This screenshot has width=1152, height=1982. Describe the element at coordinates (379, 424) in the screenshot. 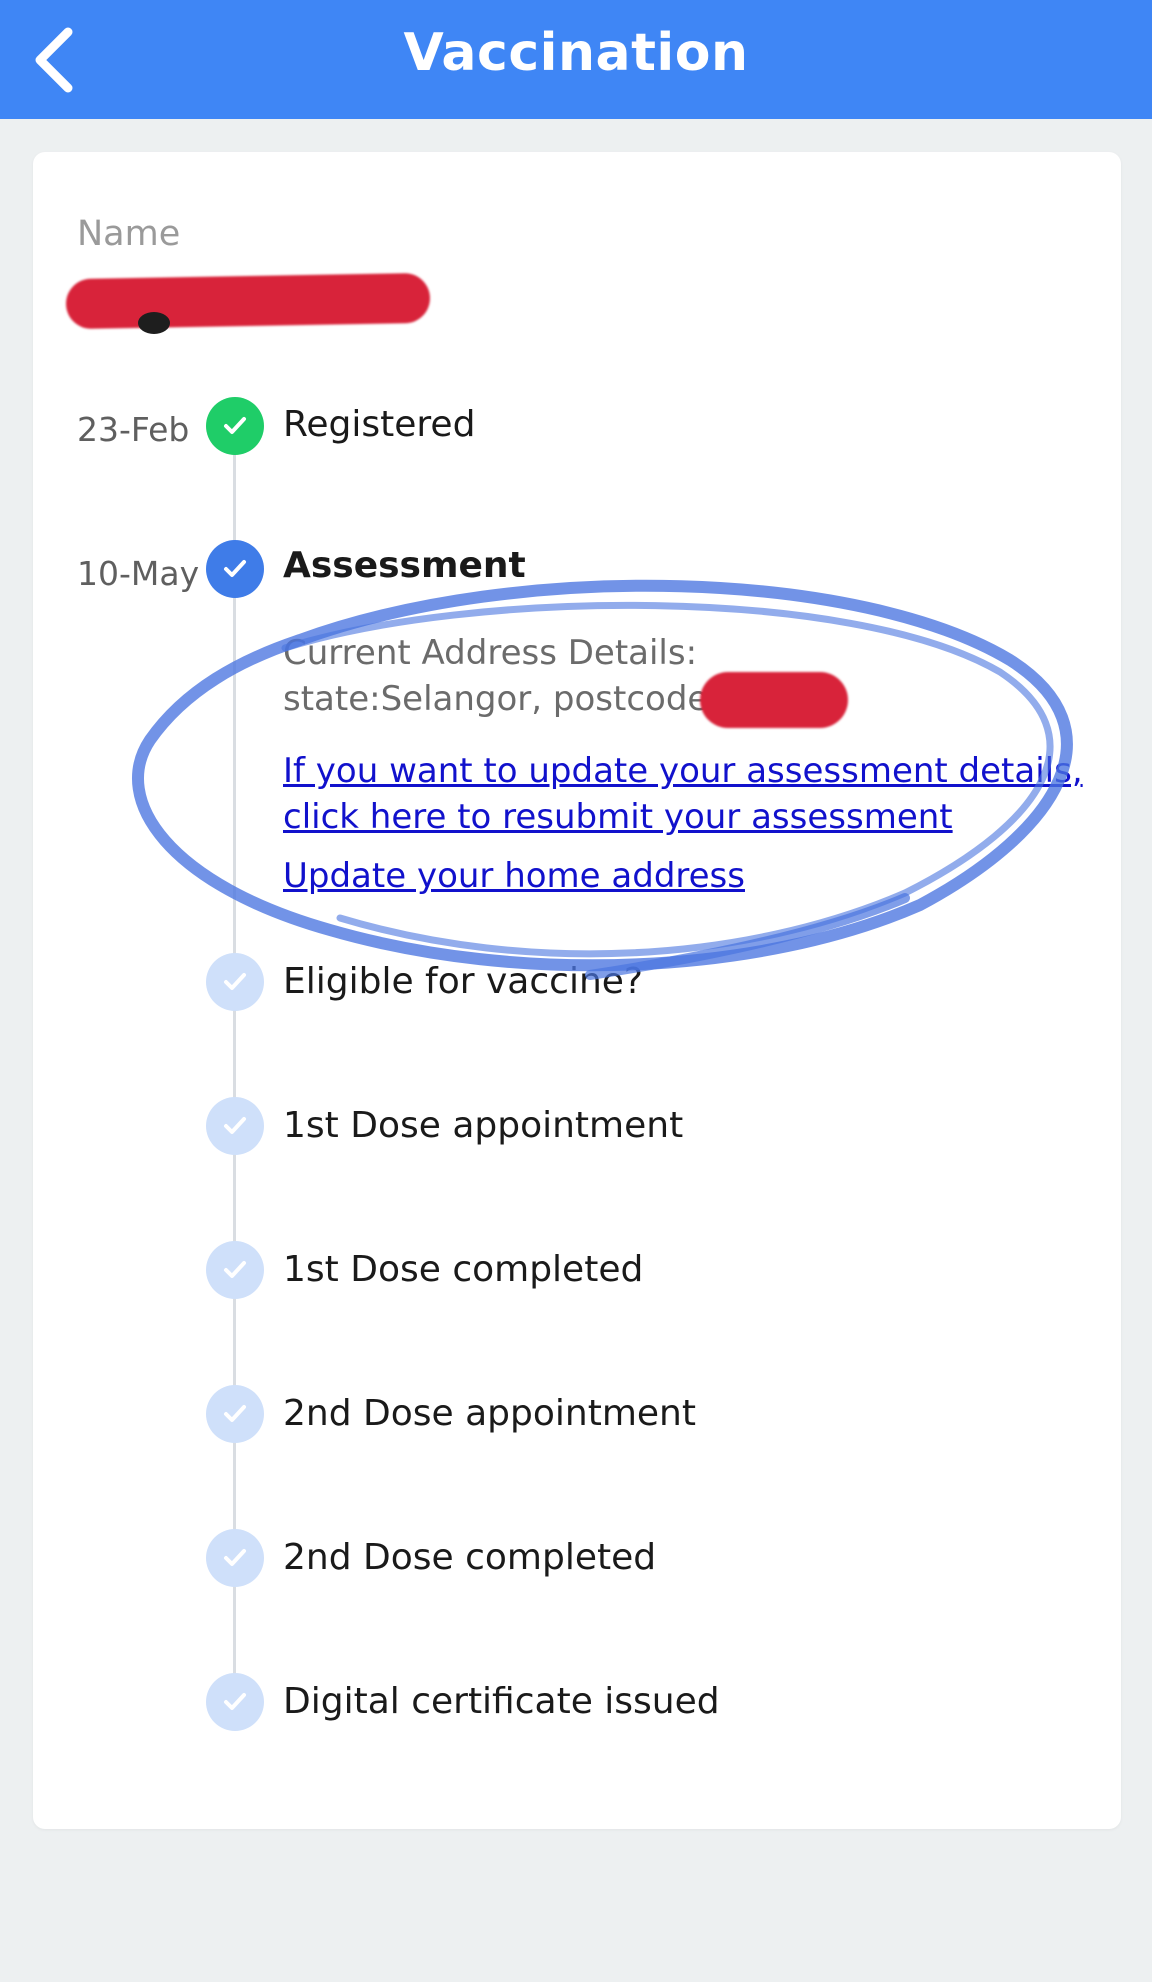

I see `step-label-registered: Registered` at that location.